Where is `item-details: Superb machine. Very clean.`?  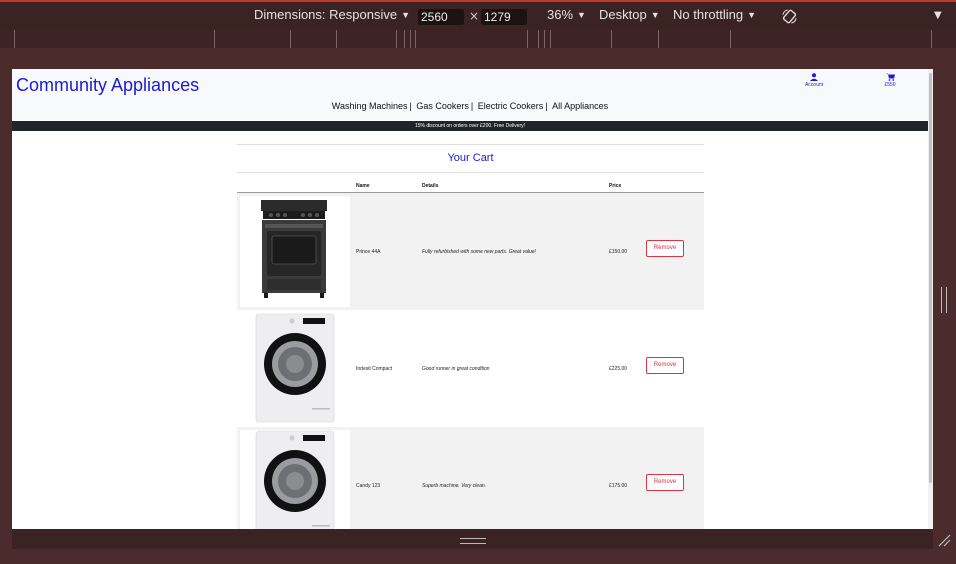 item-details: Superb machine. Very clean. is located at coordinates (454, 486).